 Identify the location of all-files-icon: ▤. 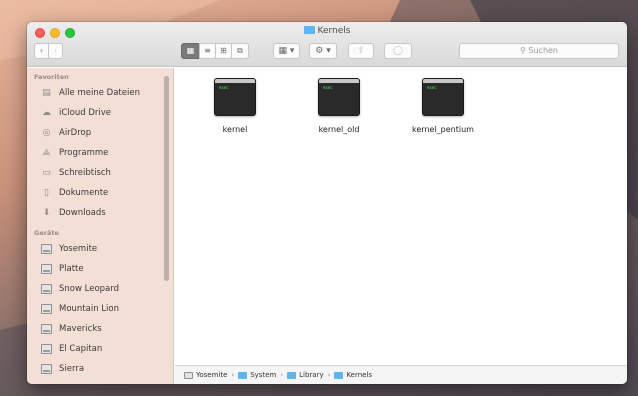
(46, 93).